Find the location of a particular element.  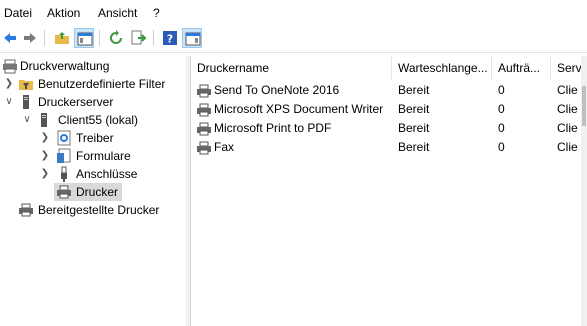

tree-label: Treiber is located at coordinates (95, 138).